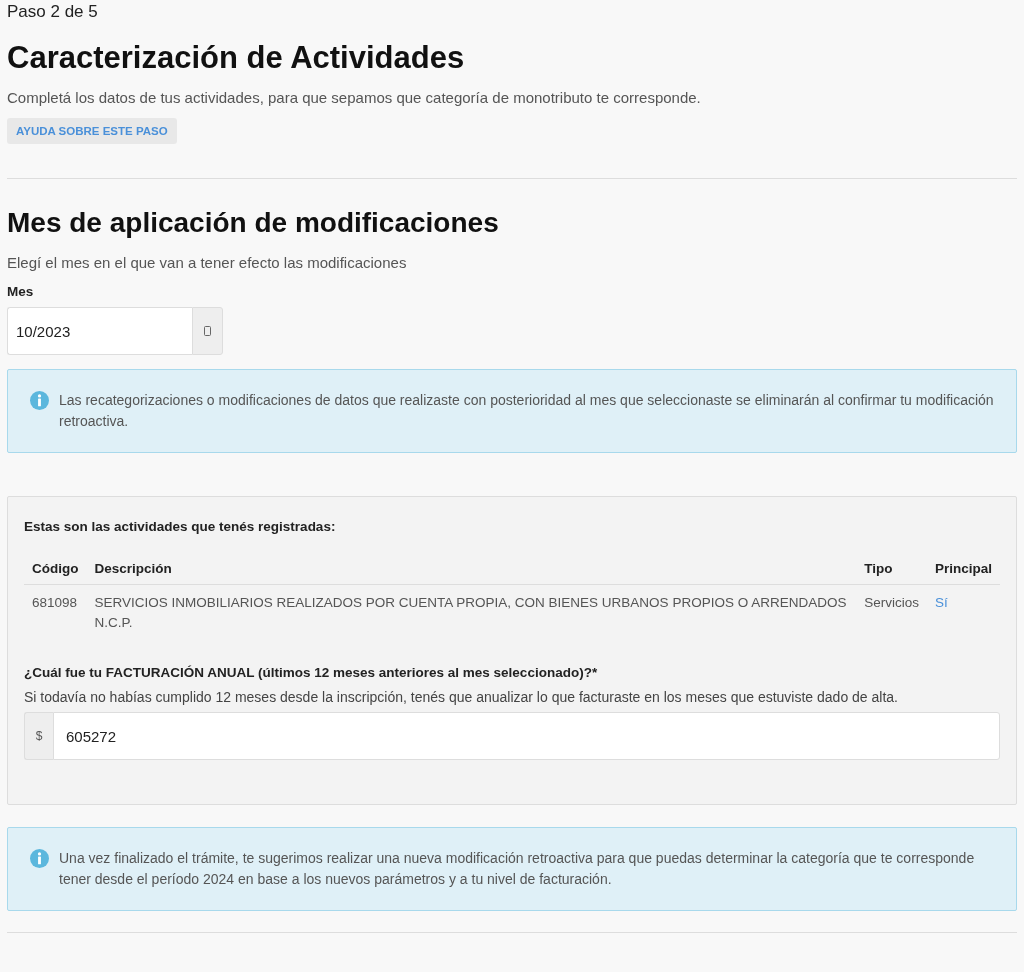  What do you see at coordinates (236, 58) in the screenshot?
I see `page-title: Caracterización de Actividades` at bounding box center [236, 58].